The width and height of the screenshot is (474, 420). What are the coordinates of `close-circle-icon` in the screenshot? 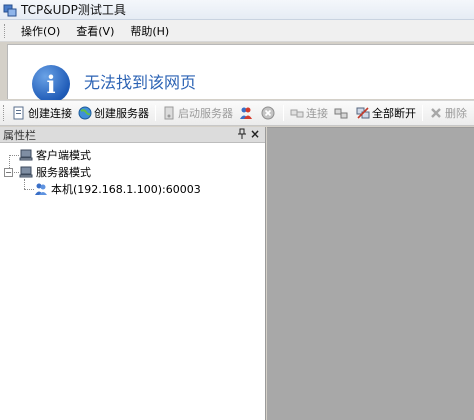 It's located at (268, 113).